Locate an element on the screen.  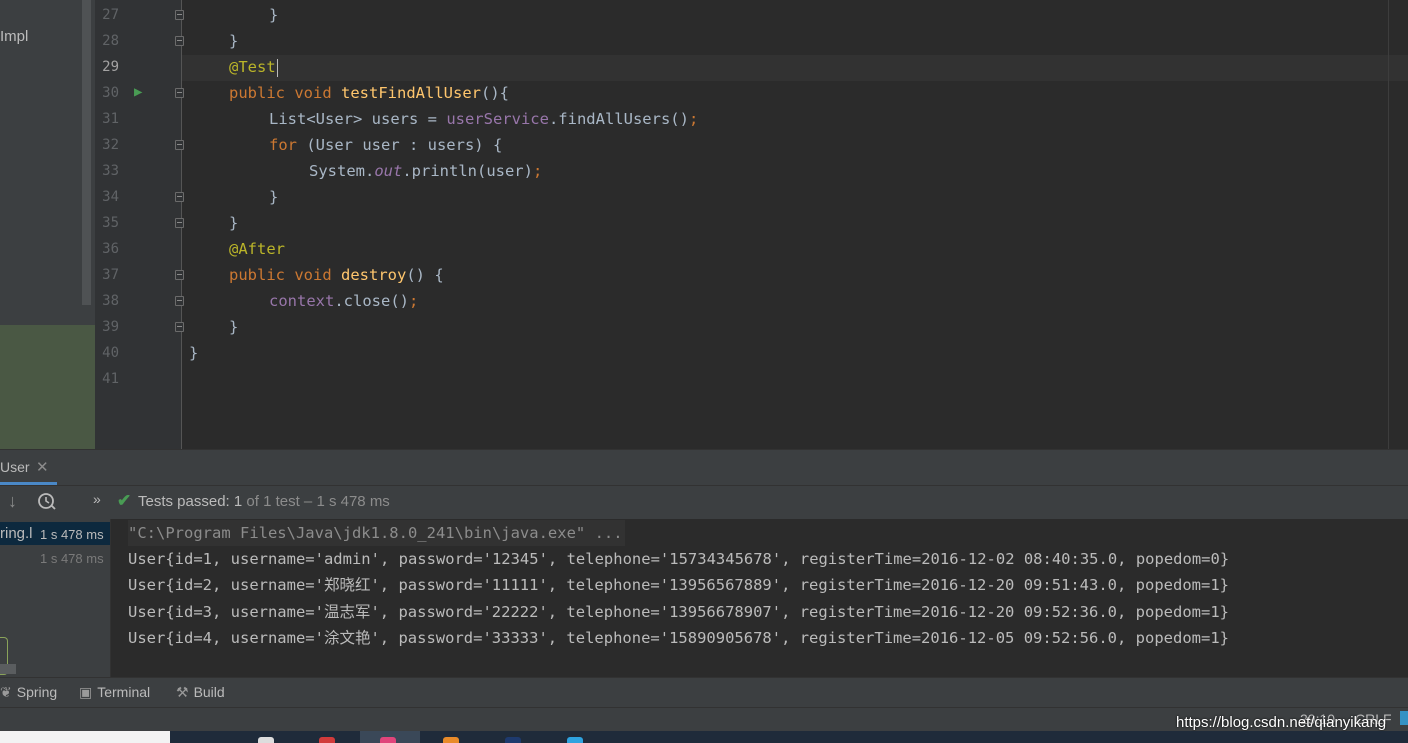
passed-count: 1 is located at coordinates (238, 501).